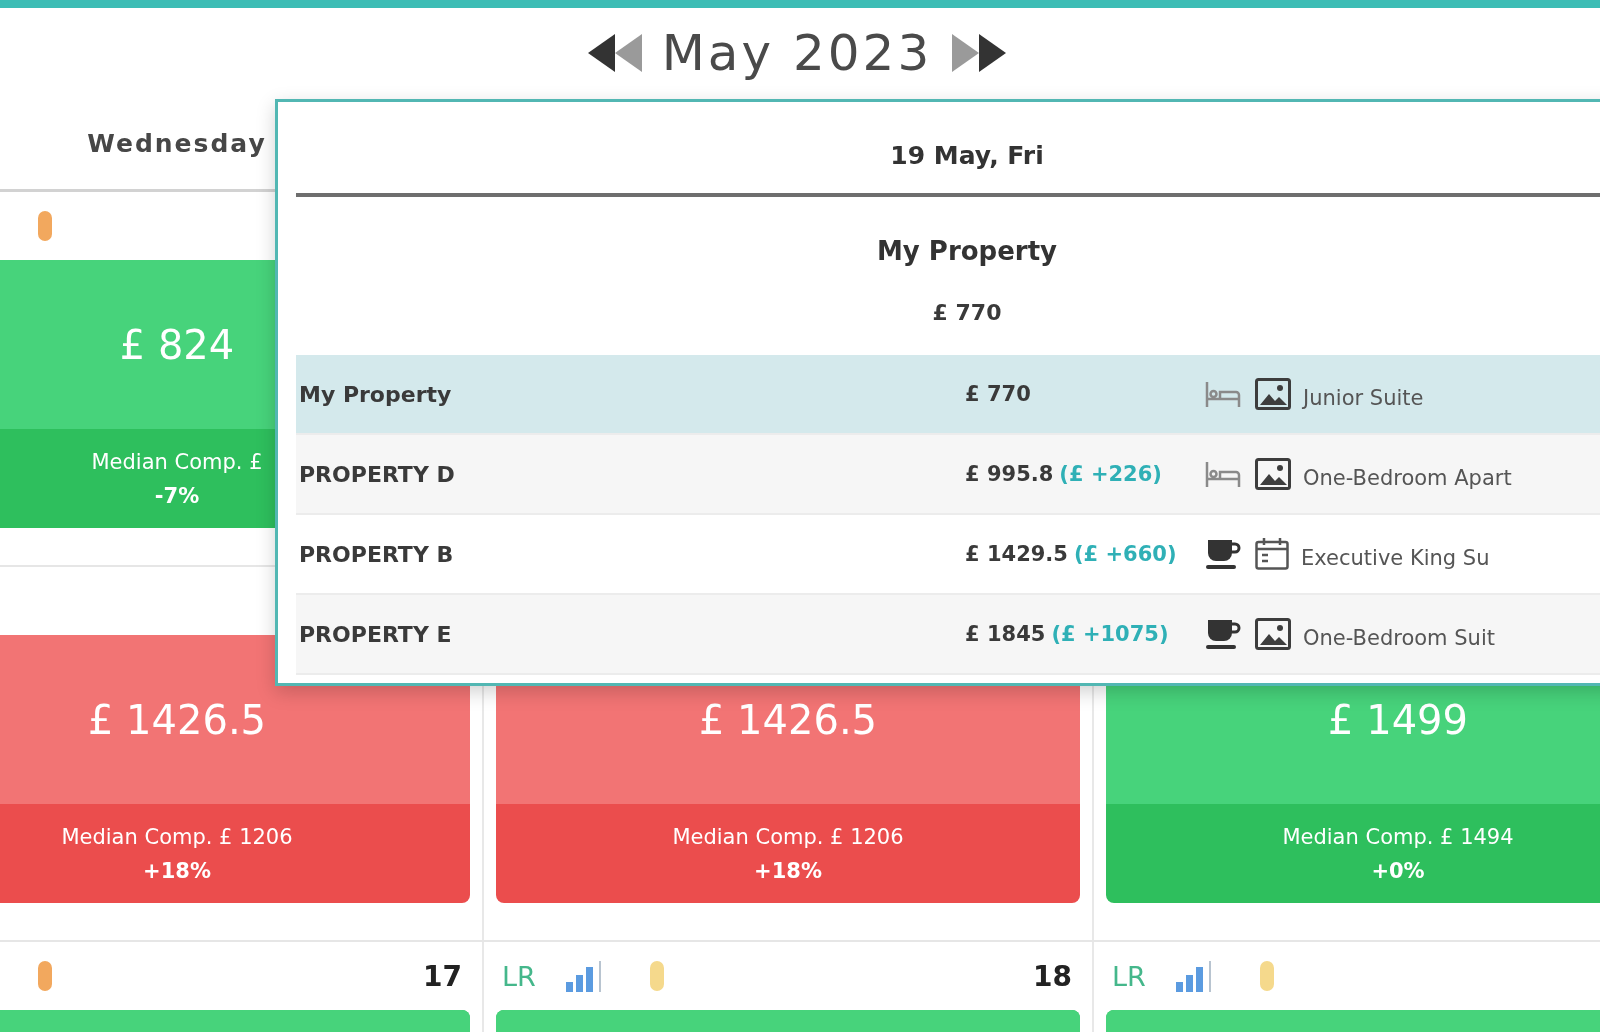 The image size is (1600, 1032). What do you see at coordinates (1395, 557) in the screenshot?
I see `room-type: Executive King Su` at bounding box center [1395, 557].